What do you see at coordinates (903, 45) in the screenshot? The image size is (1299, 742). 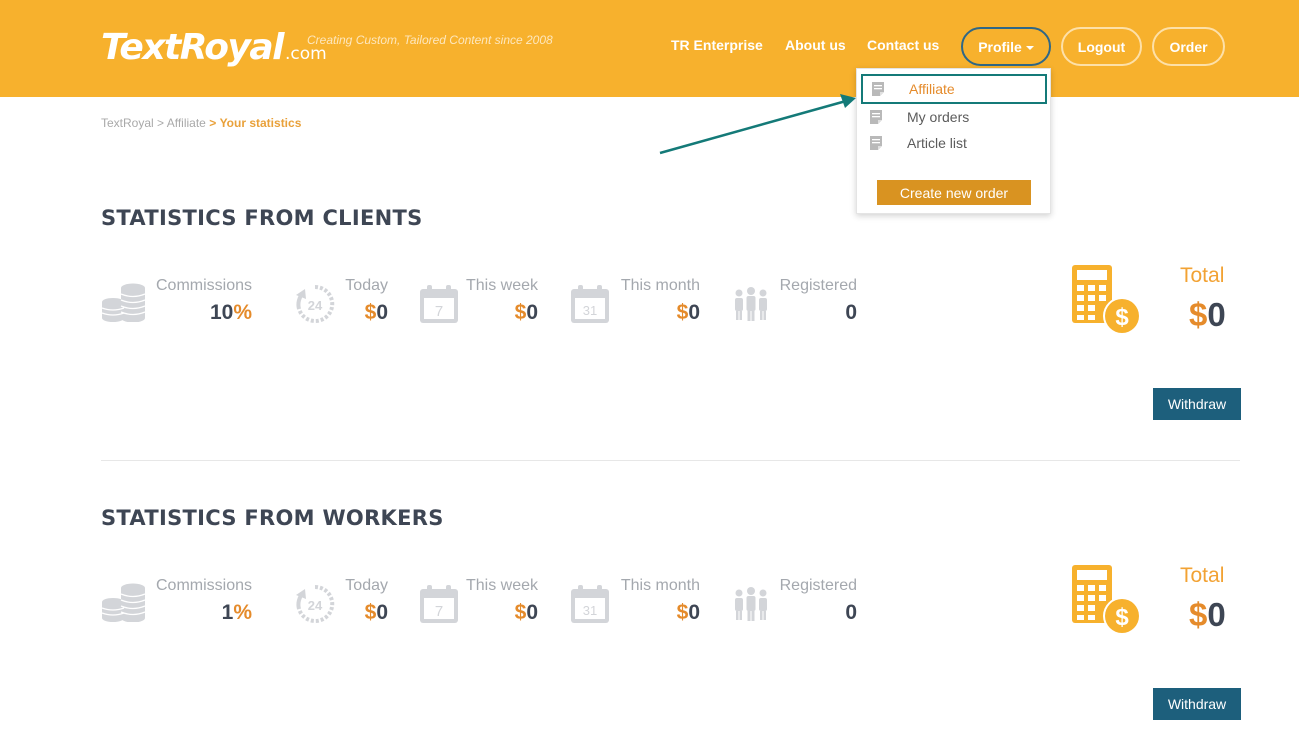 I see `nav-contact-us: Contact us` at bounding box center [903, 45].